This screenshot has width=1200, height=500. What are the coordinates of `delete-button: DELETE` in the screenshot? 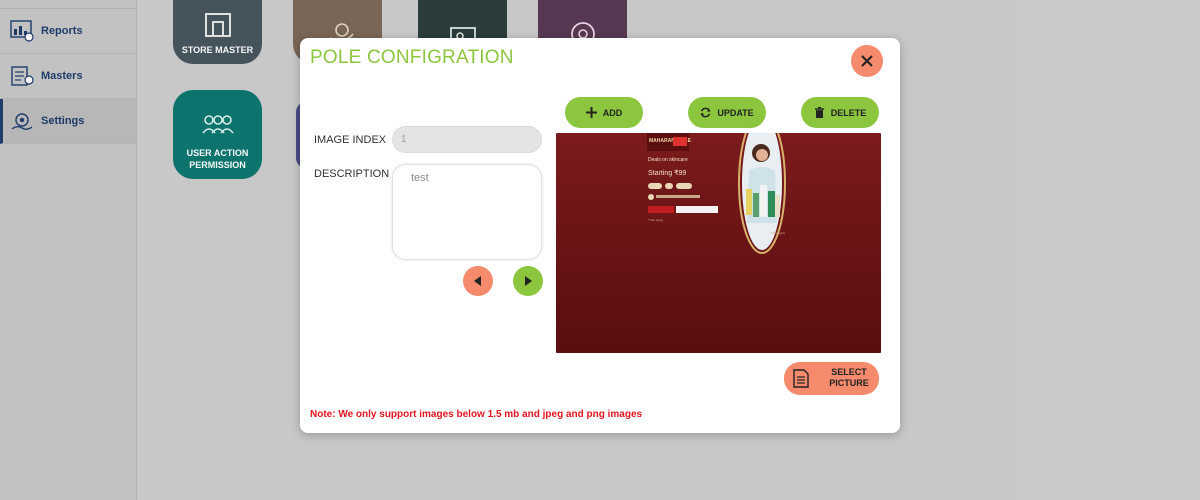 It's located at (840, 112).